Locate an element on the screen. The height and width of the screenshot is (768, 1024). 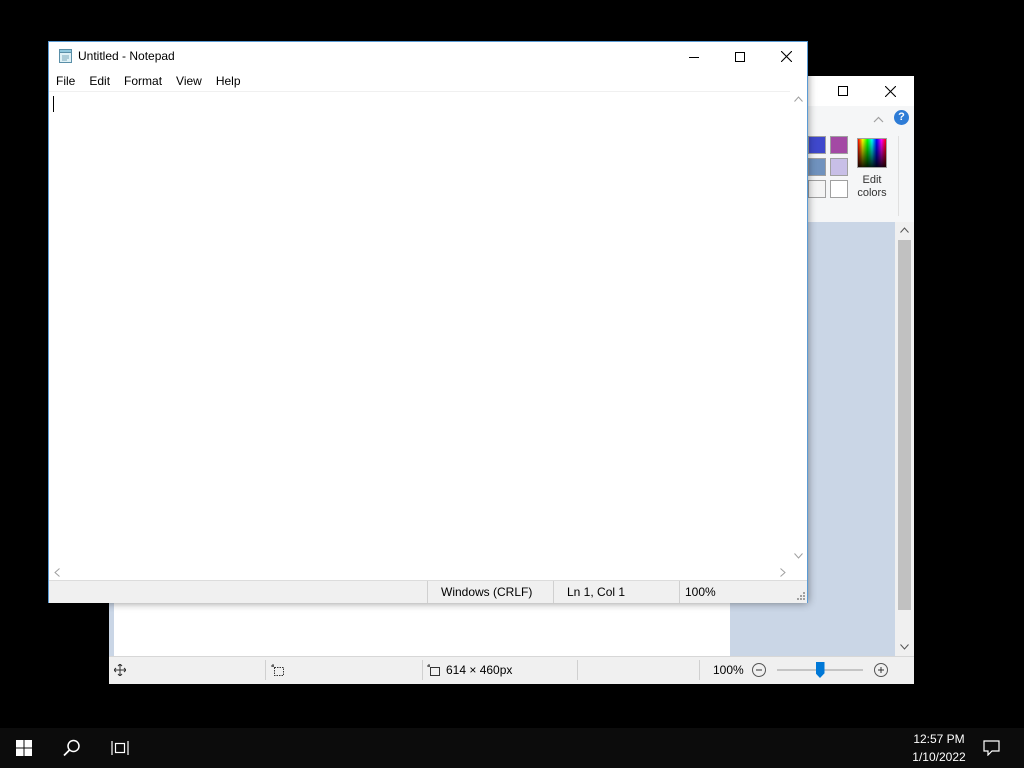
paint-close-button is located at coordinates (890, 91).